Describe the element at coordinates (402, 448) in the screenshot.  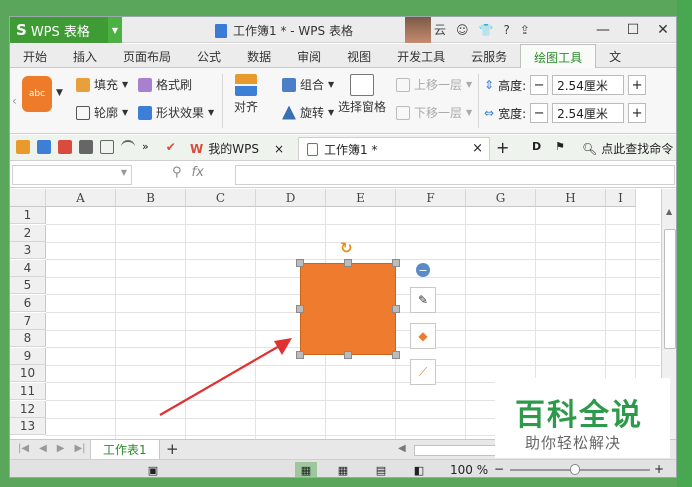
I see `hscroll-left-icon: ◀` at that location.